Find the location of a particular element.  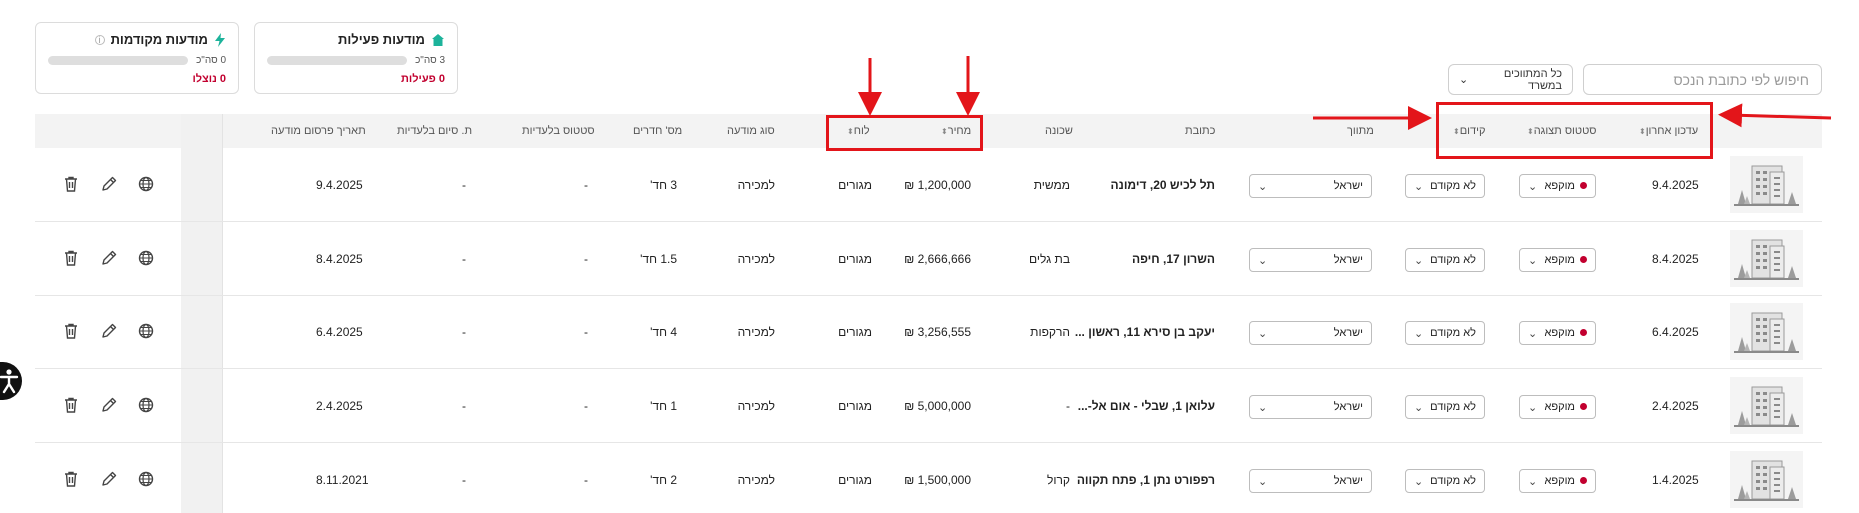

cell-address: השרון 17, חיפה is located at coordinates (1173, 259).